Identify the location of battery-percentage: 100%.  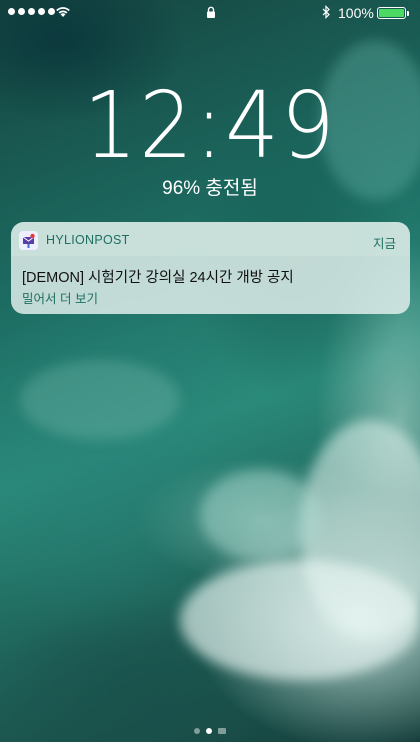
(356, 13).